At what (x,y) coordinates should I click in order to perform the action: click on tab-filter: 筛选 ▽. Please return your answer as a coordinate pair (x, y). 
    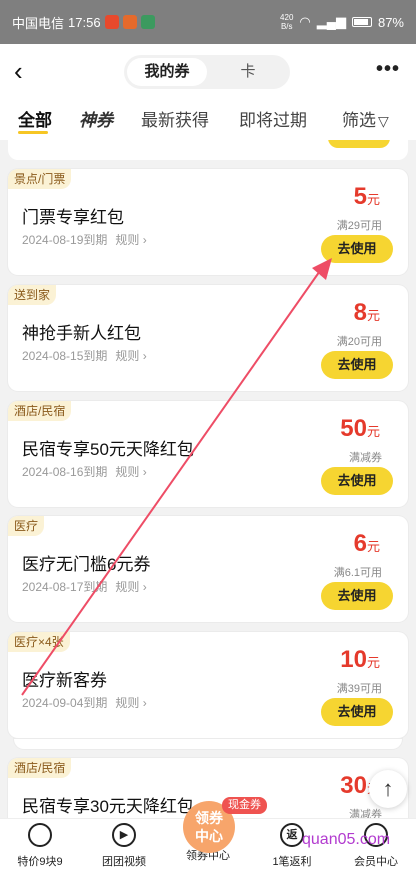
    Looking at the image, I should click on (365, 118).